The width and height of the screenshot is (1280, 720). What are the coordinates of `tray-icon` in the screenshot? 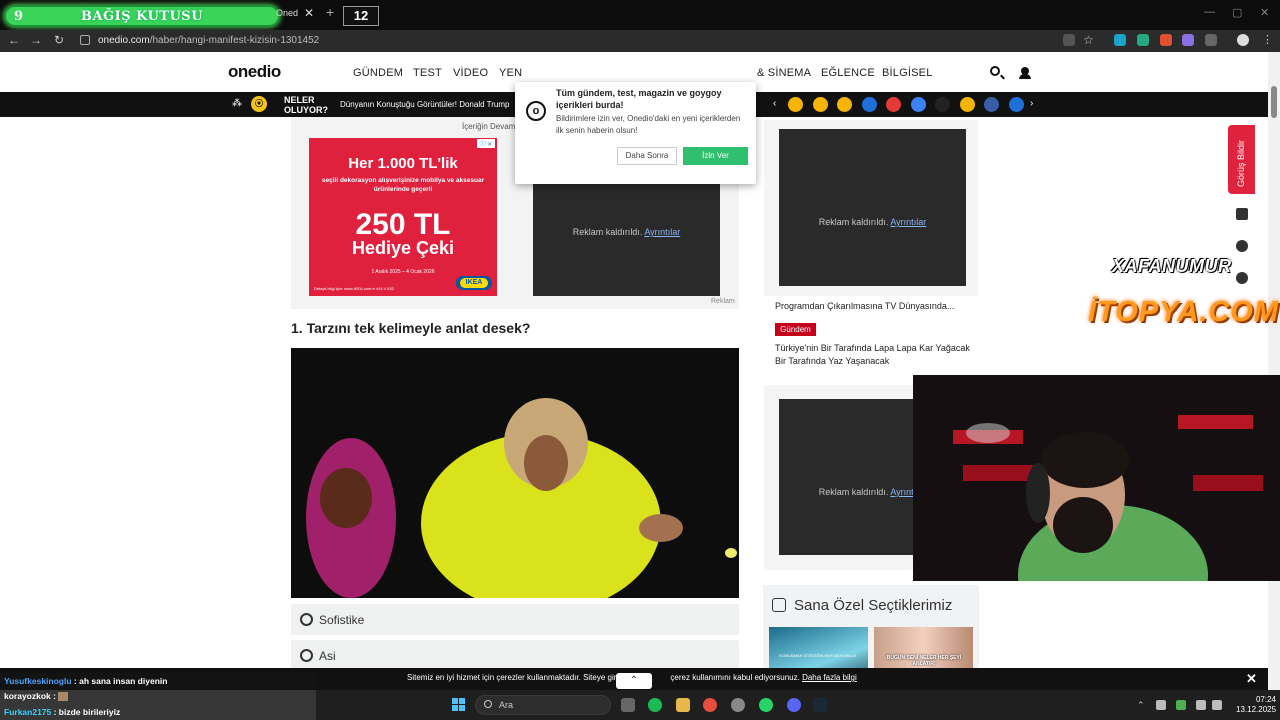 It's located at (1161, 705).